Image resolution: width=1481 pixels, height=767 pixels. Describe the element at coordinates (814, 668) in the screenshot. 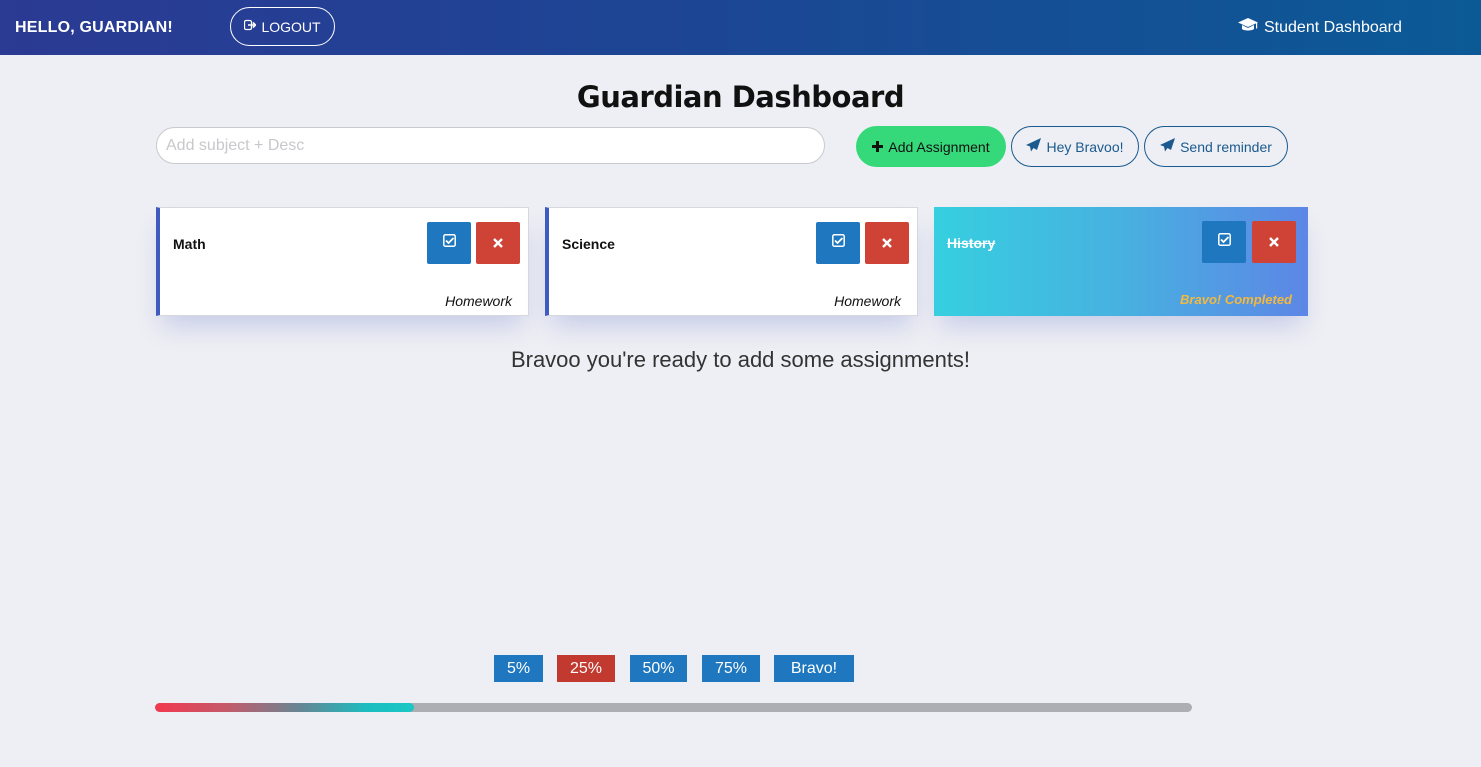

I see `milestone-bravo: Bravo!` at that location.